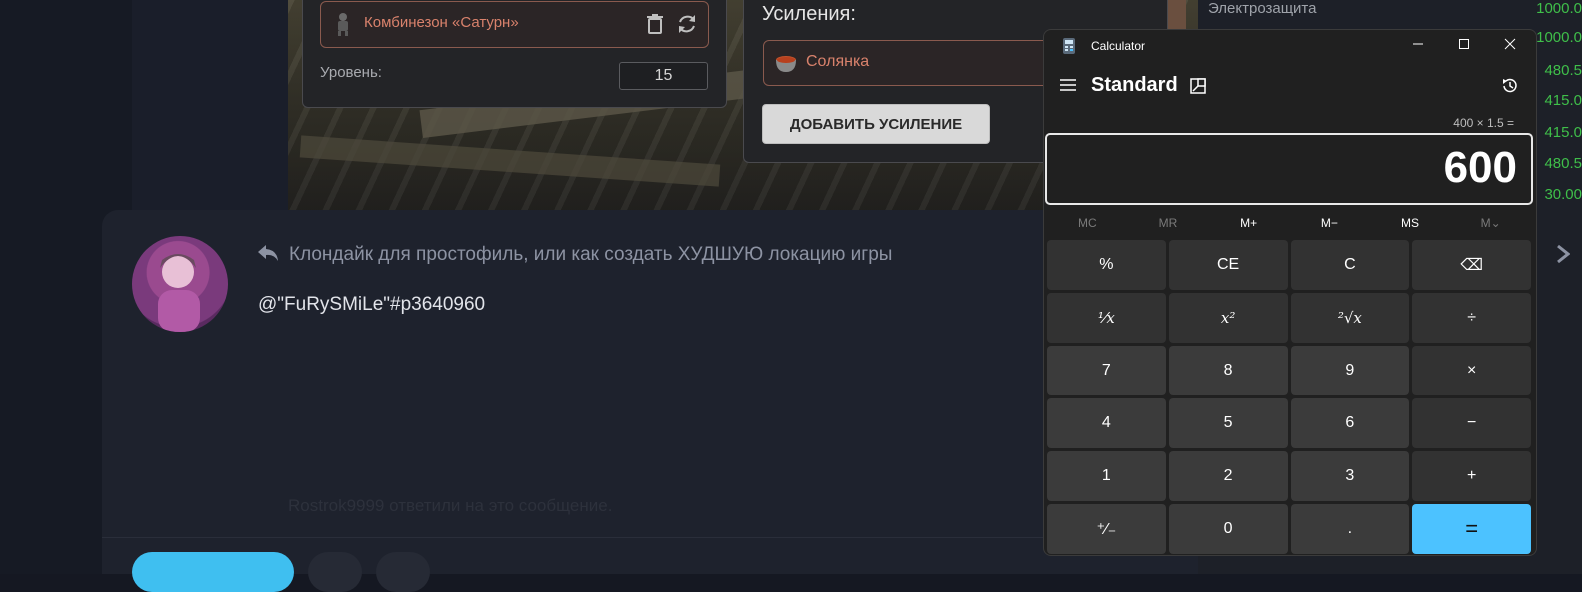  Describe the element at coordinates (1471, 265) in the screenshot. I see `backspace-button: ⌫` at that location.